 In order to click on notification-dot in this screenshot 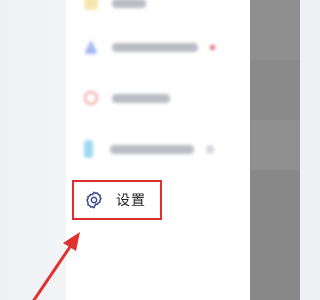, I will do `click(212, 47)`.